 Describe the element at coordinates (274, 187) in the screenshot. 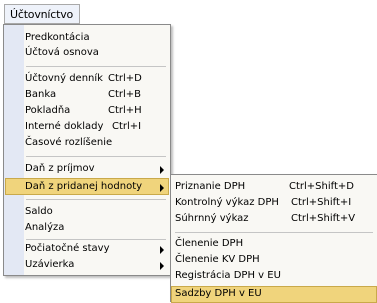

I see `submenu-item-priznanie-dph: Priznanie DPH Ctrl+Shift+D` at that location.